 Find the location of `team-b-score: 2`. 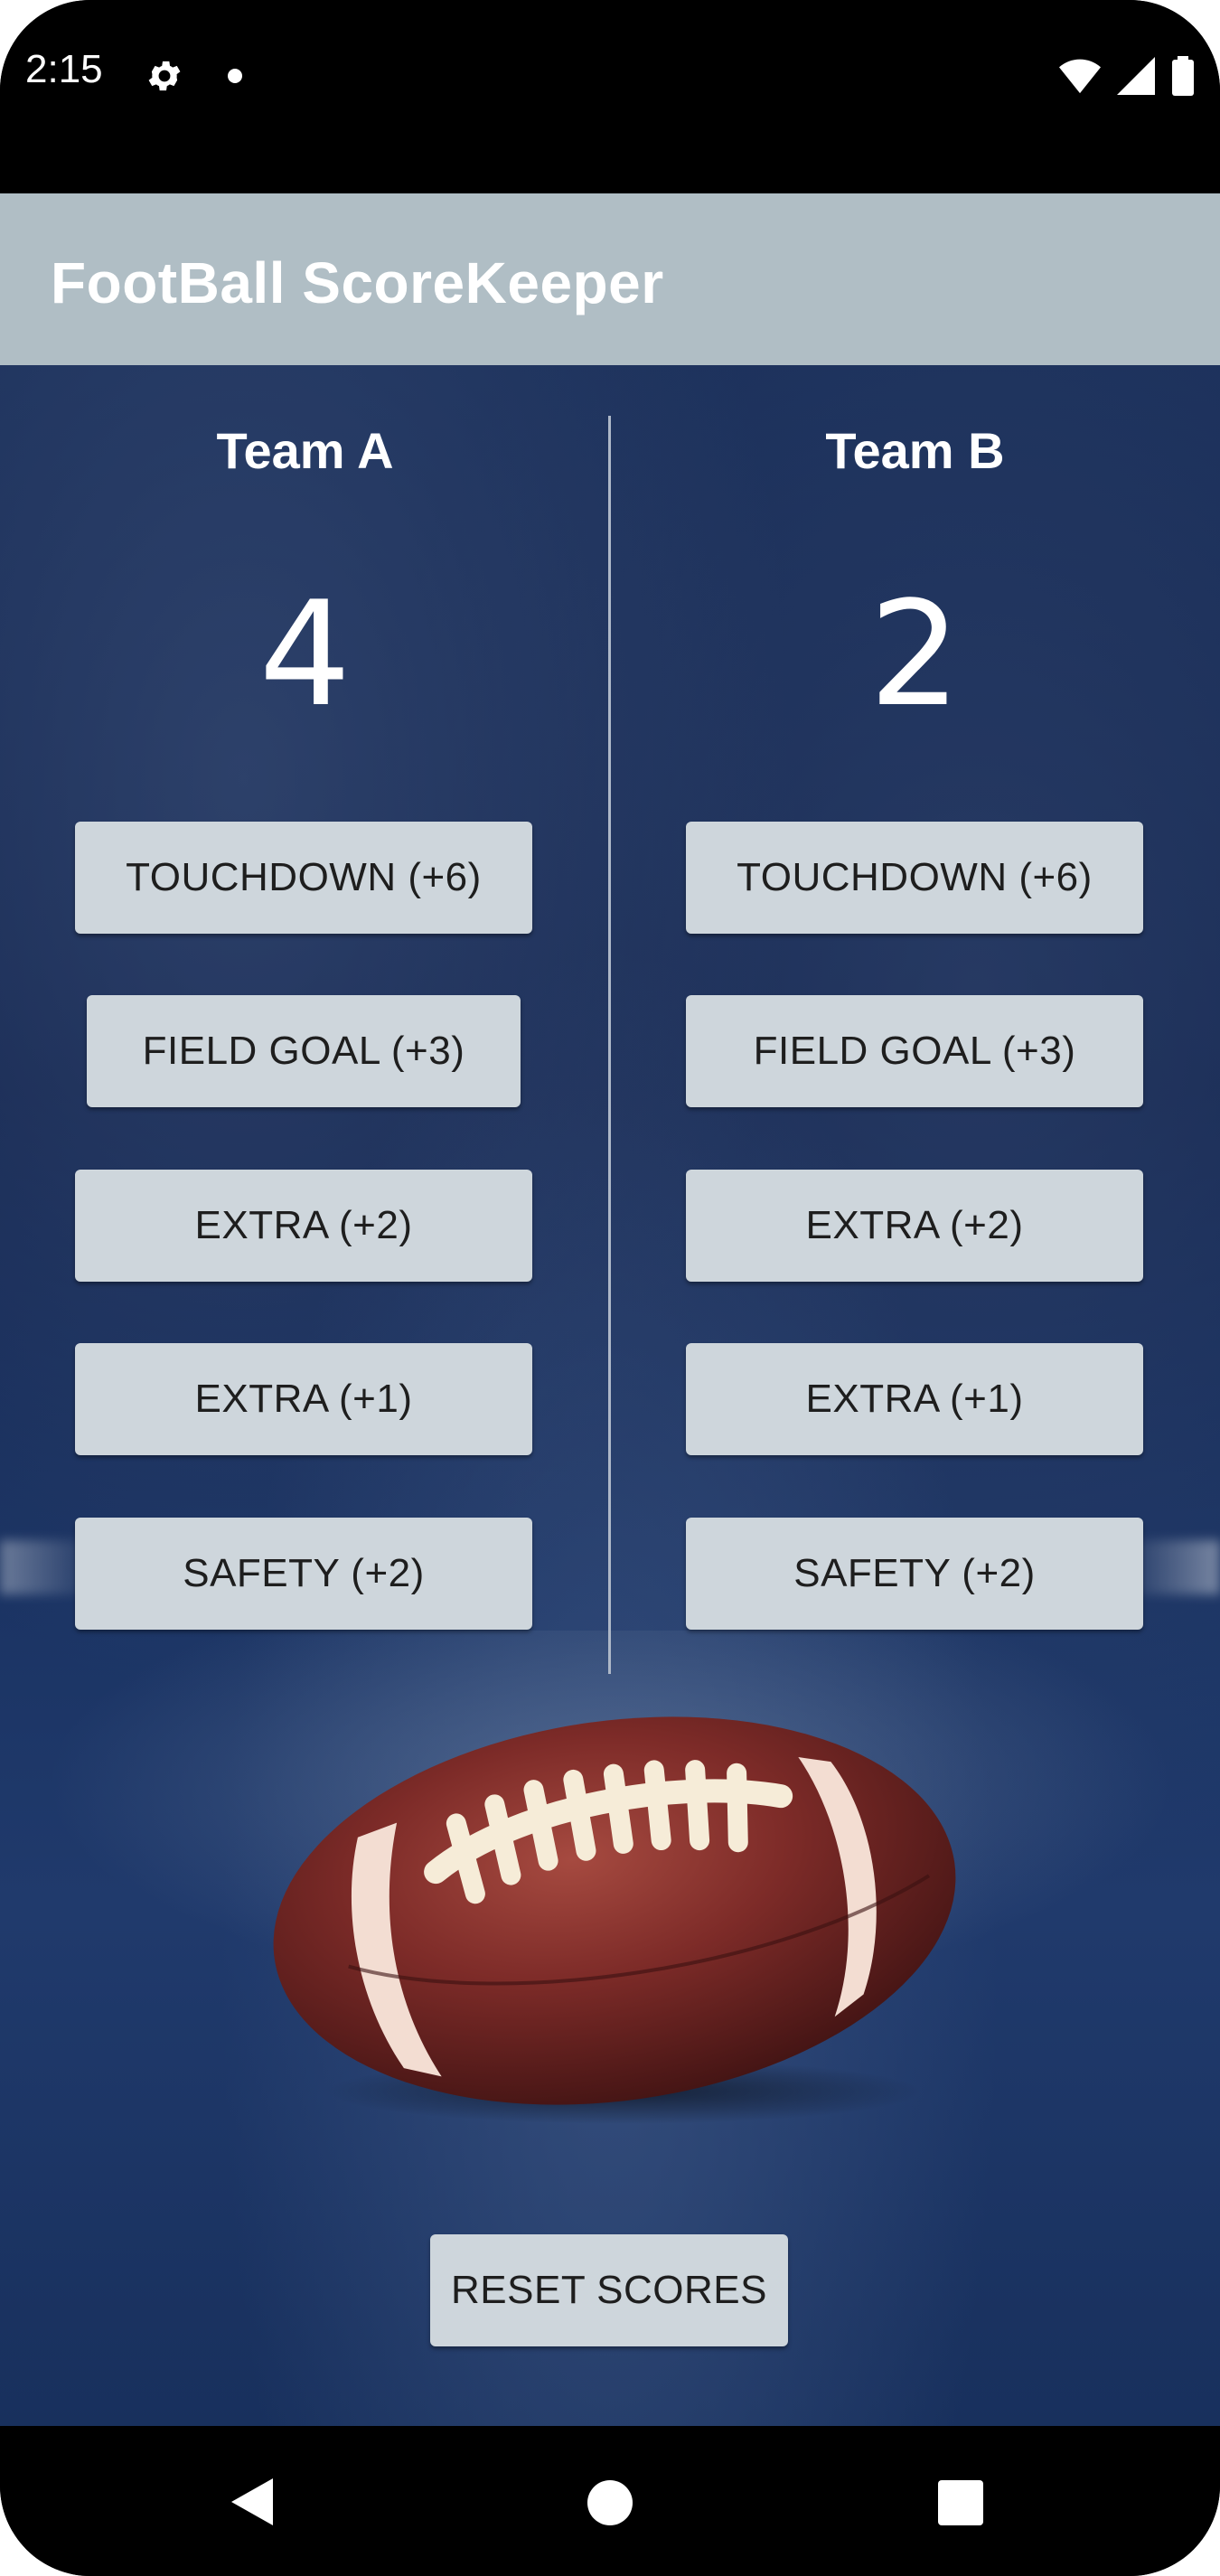

team-b-score: 2 is located at coordinates (915, 653).